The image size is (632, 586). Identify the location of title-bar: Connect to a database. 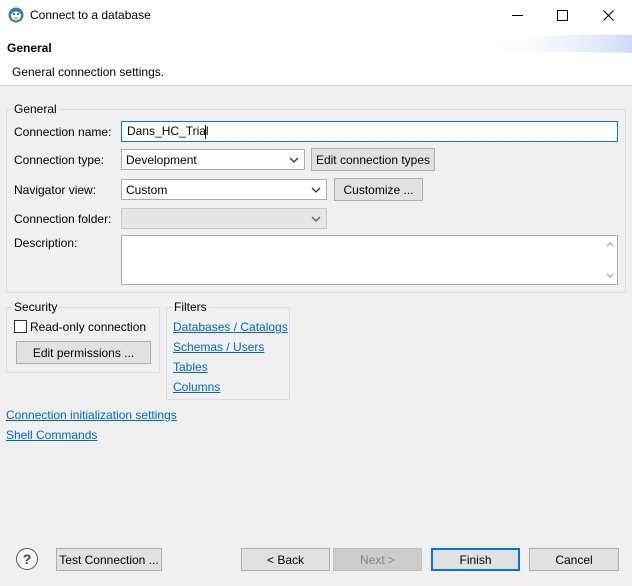
(316, 15).